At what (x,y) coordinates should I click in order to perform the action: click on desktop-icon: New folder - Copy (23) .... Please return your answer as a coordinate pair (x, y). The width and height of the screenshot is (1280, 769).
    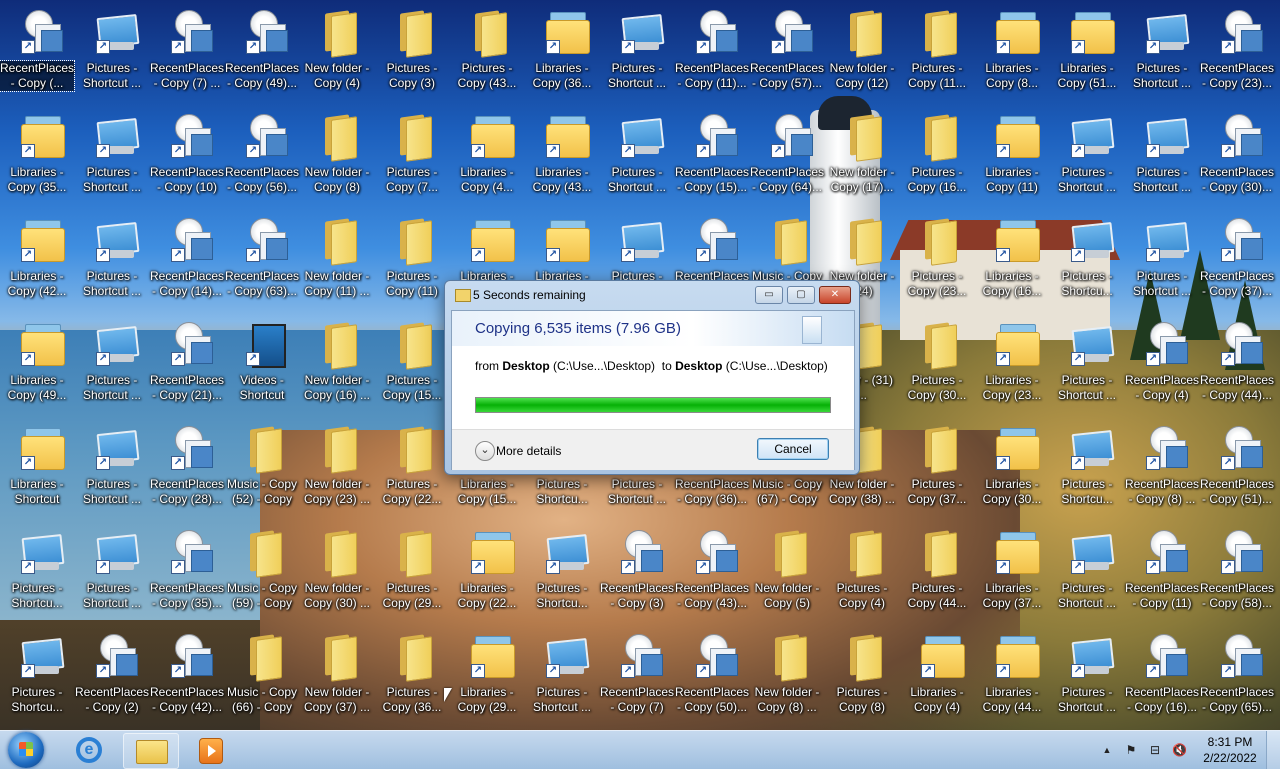
    Looking at the image, I should click on (337, 468).